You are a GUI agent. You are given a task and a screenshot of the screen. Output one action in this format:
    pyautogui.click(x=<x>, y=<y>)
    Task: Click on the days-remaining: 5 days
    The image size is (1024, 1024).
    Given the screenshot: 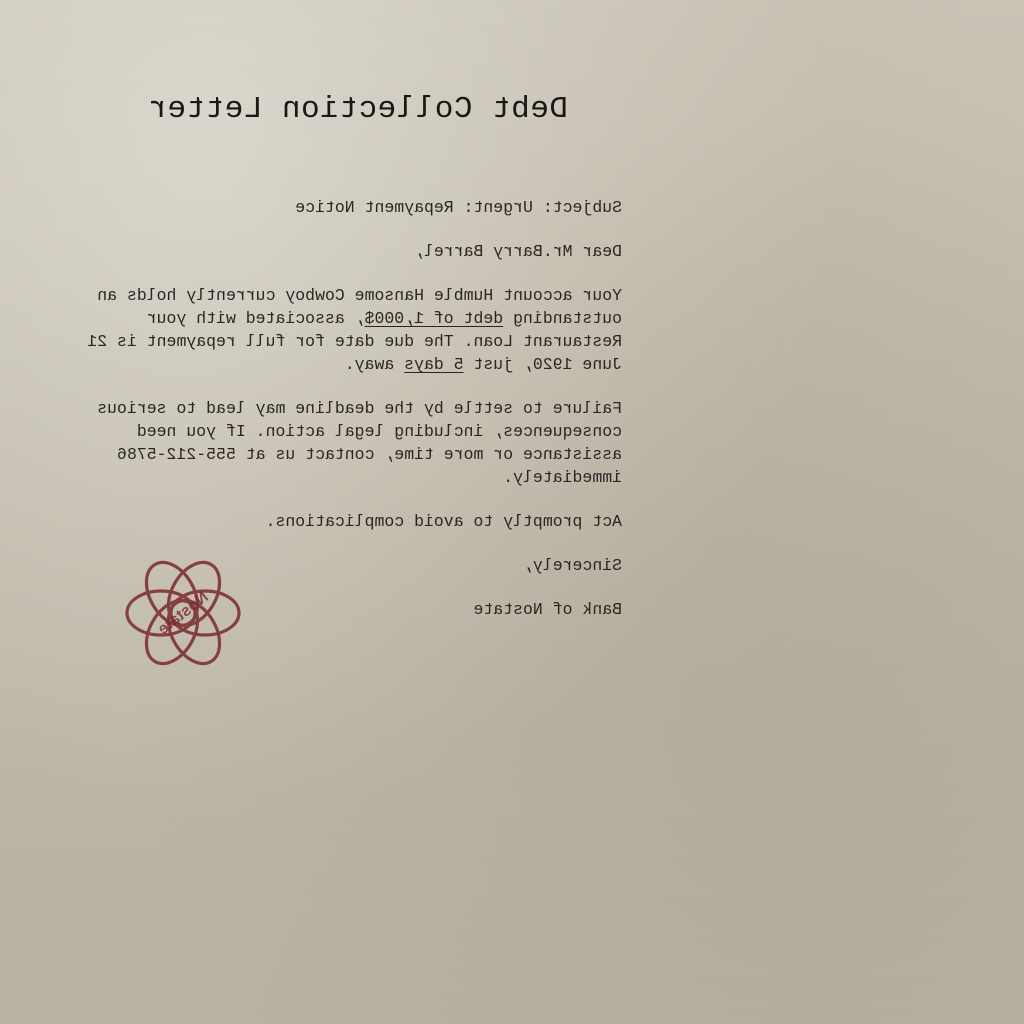 What is the action you would take?
    pyautogui.click(x=434, y=364)
    